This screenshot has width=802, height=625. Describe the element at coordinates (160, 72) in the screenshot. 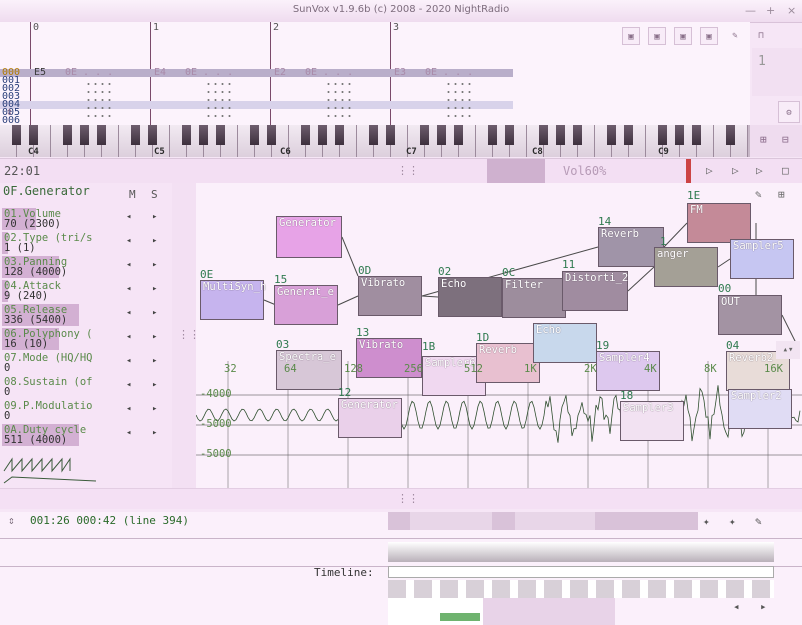

I see `pattern-note: E4` at that location.